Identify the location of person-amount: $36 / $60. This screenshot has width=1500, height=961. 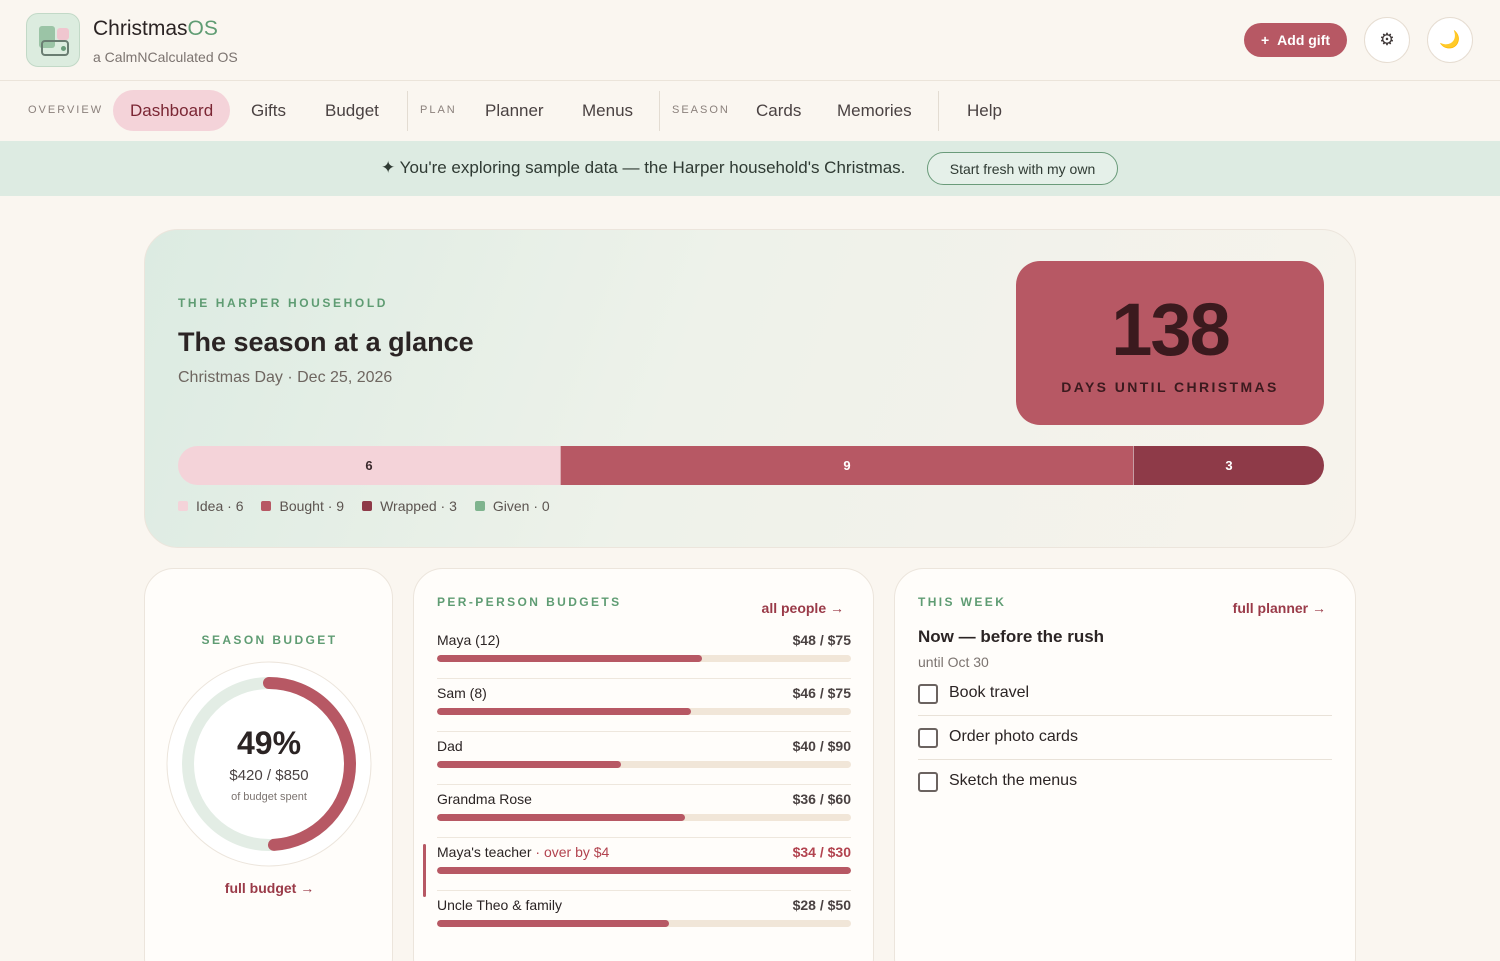
(821, 799).